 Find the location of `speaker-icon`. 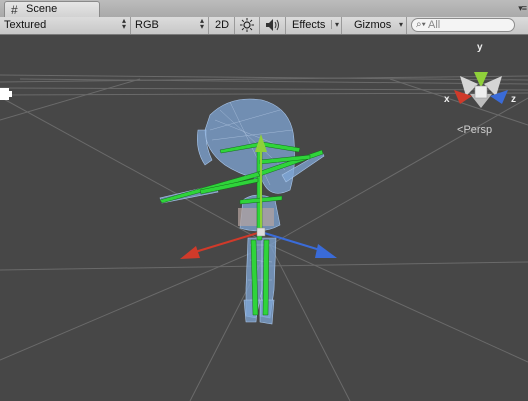

speaker-icon is located at coordinates (272, 25).